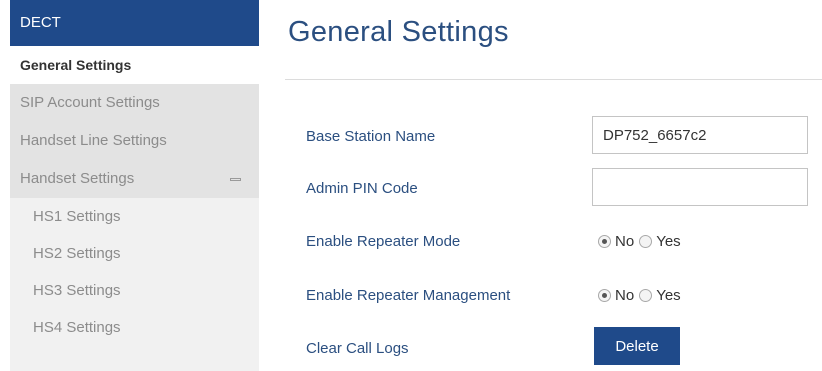 This screenshot has height=371, width=822. What do you see at coordinates (625, 295) in the screenshot?
I see `repeater-management-no-label: No` at bounding box center [625, 295].